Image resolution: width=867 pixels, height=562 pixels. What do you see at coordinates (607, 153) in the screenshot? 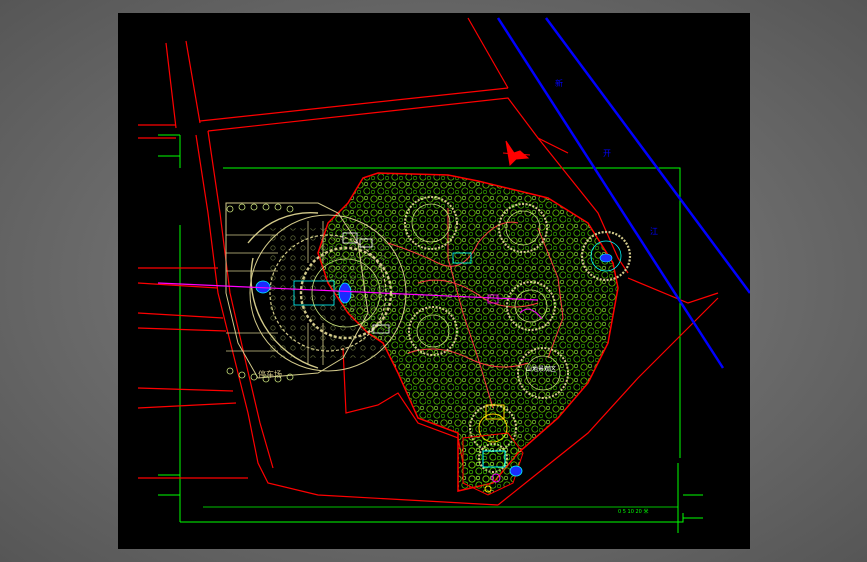
I see `road-label-2: 开` at bounding box center [607, 153].